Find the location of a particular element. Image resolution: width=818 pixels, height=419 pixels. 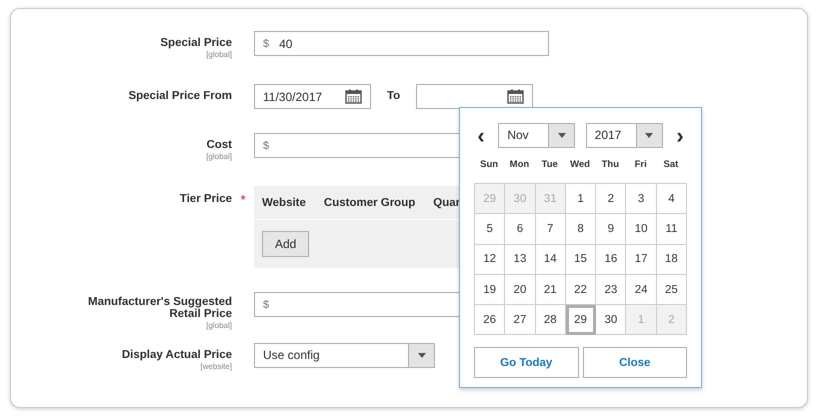

field-label: Special Price is located at coordinates (196, 43).